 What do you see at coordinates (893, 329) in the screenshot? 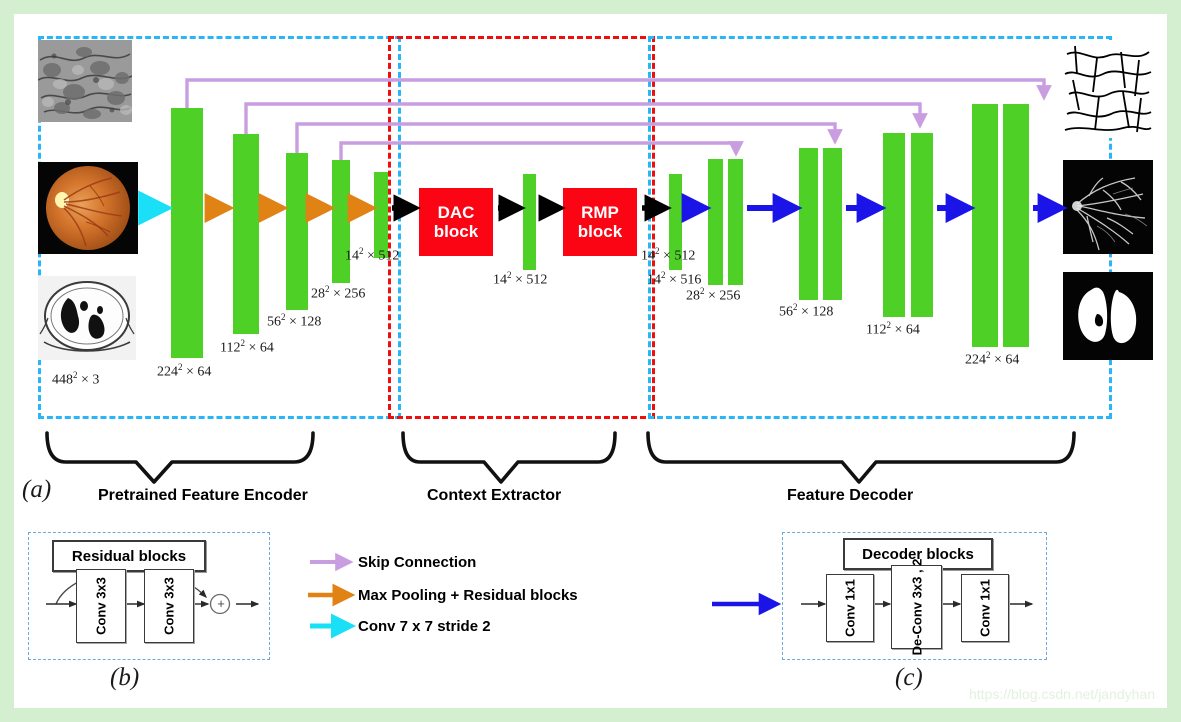
I see `decoder-dim-4: 1122 × 64` at bounding box center [893, 329].